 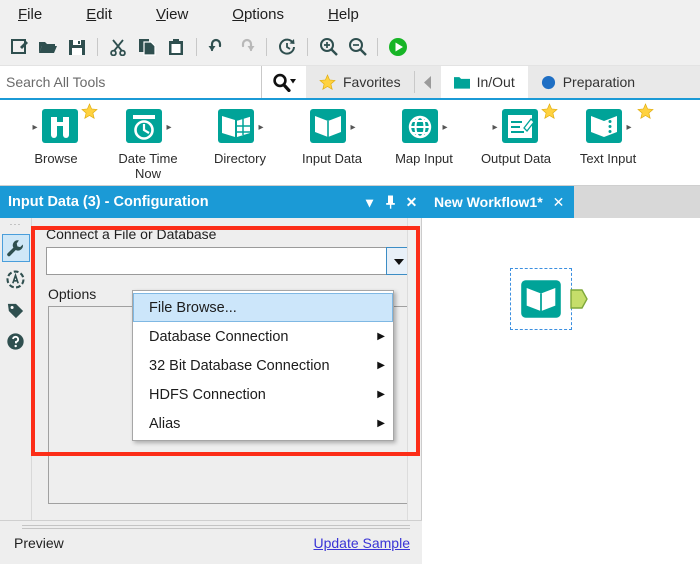 I want to click on run-play-icon, so click(x=398, y=47).